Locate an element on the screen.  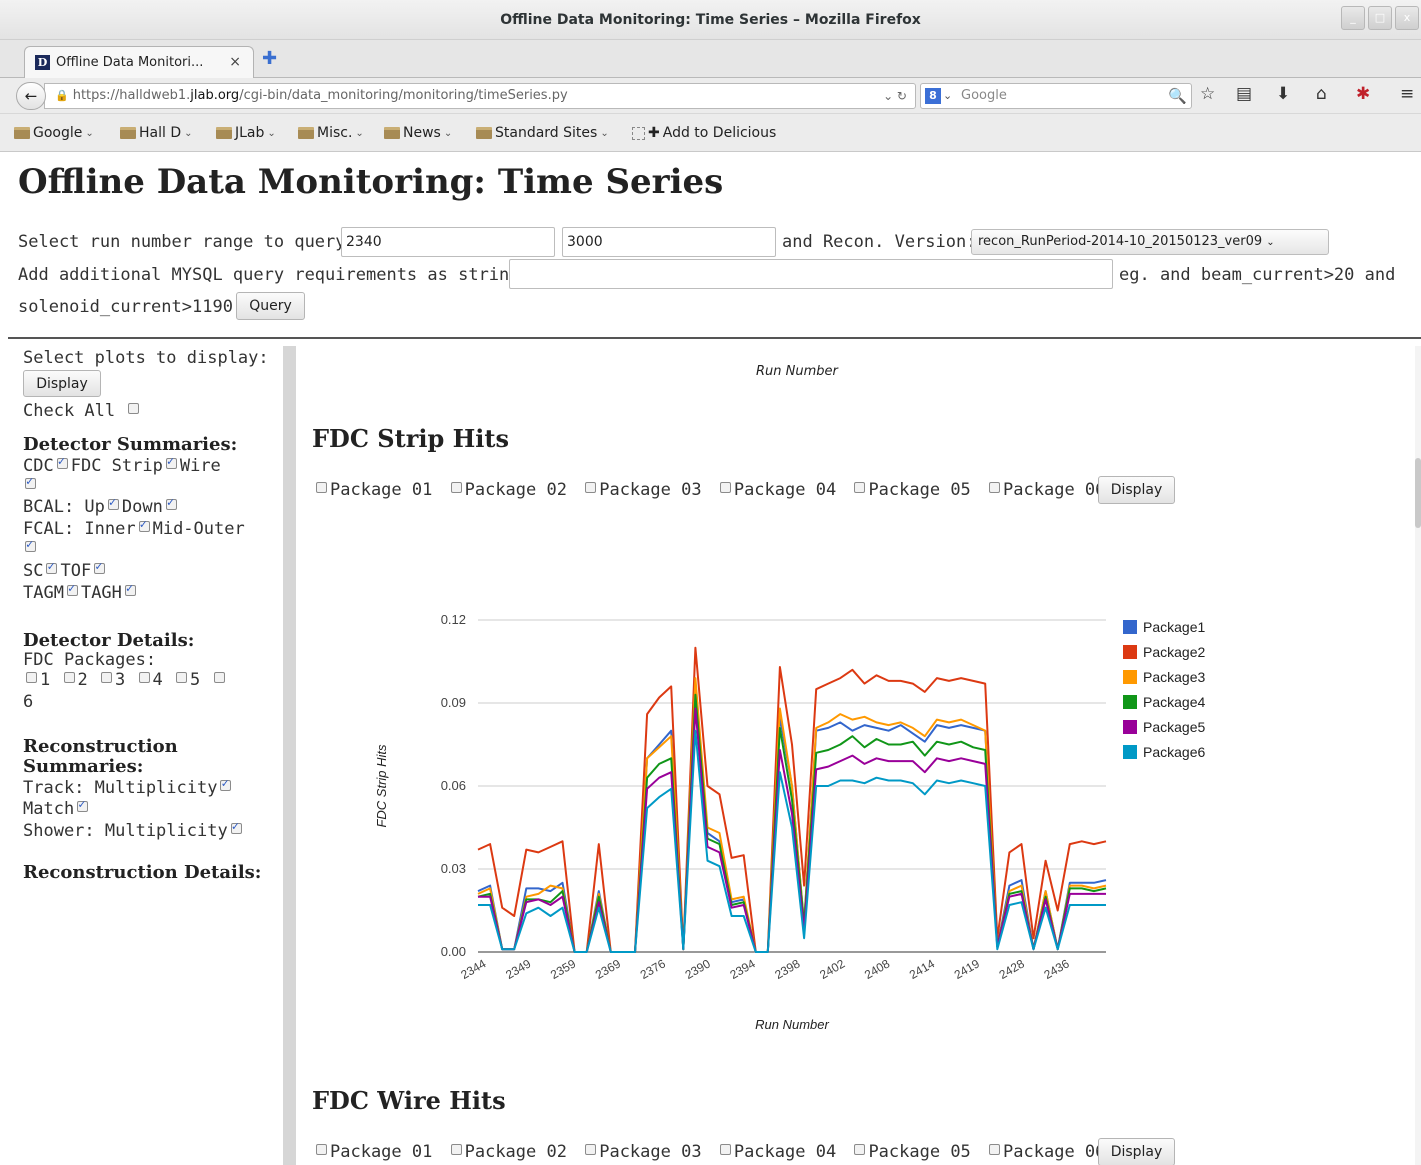
bookmark-folder-misc: Misc. ⌄ is located at coordinates (331, 133).